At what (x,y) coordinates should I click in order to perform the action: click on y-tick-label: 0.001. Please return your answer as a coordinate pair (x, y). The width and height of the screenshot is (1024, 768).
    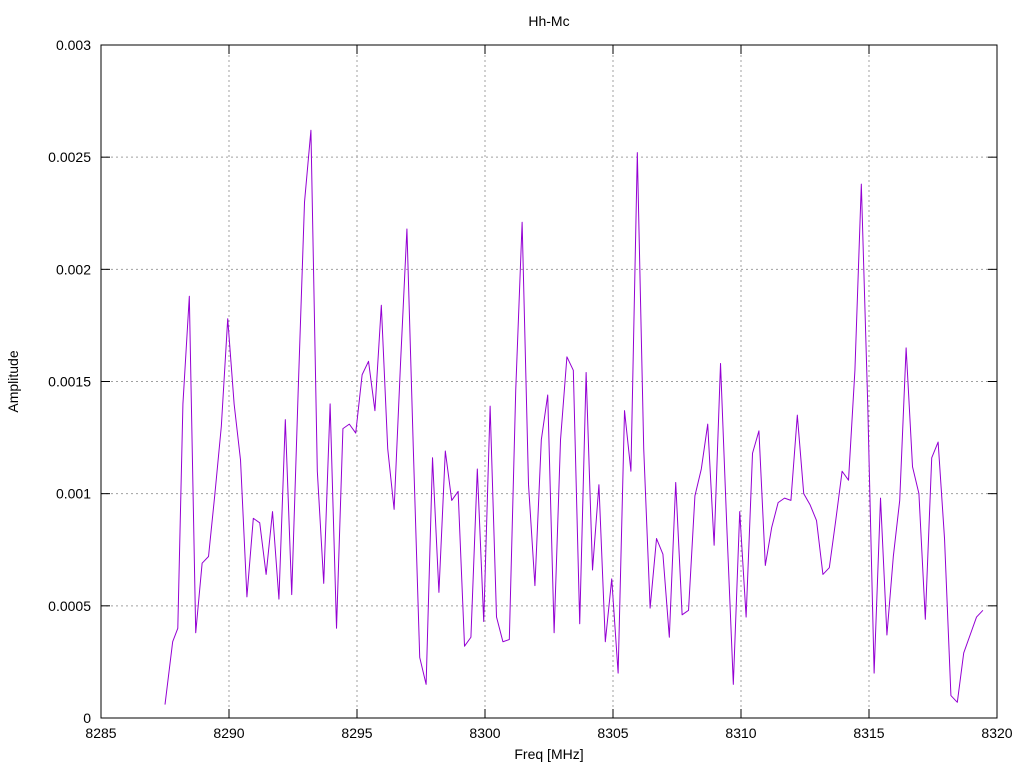
    Looking at the image, I should click on (73, 494).